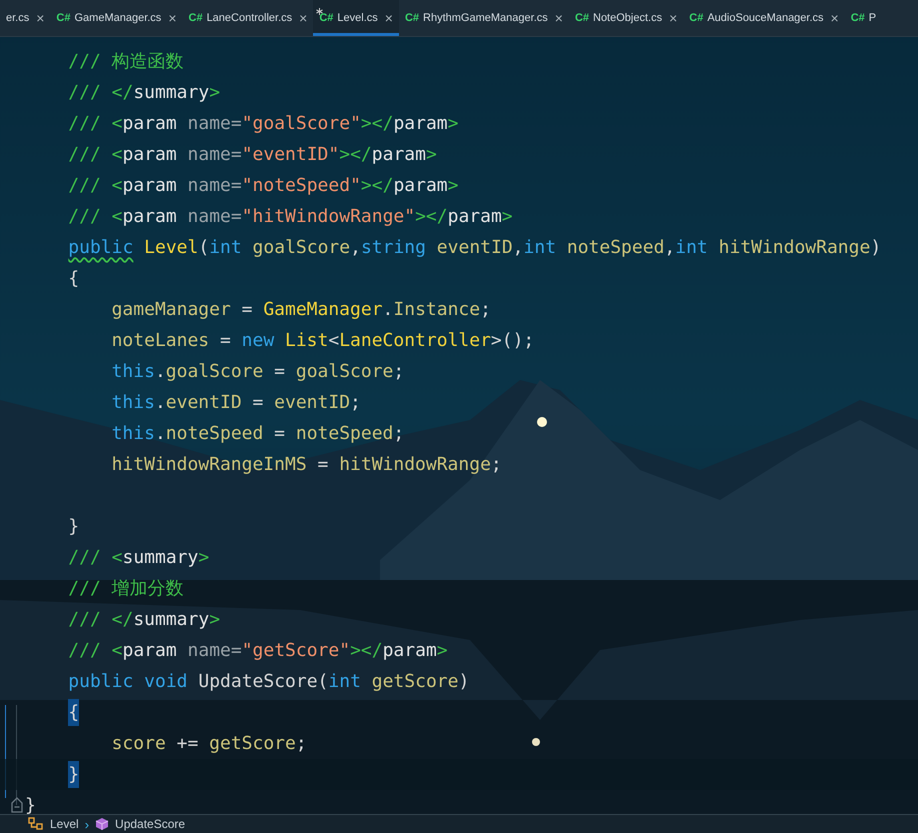 The image size is (918, 833). Describe the element at coordinates (263, 124) in the screenshot. I see `code-line: /// <param name="goalScore"></param>` at that location.